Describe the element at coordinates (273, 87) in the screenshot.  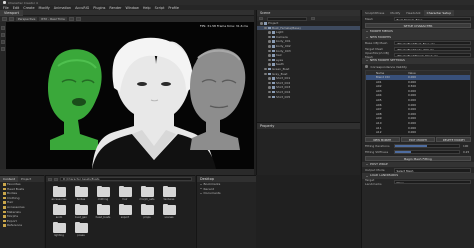
I see `object-icon` at that location.